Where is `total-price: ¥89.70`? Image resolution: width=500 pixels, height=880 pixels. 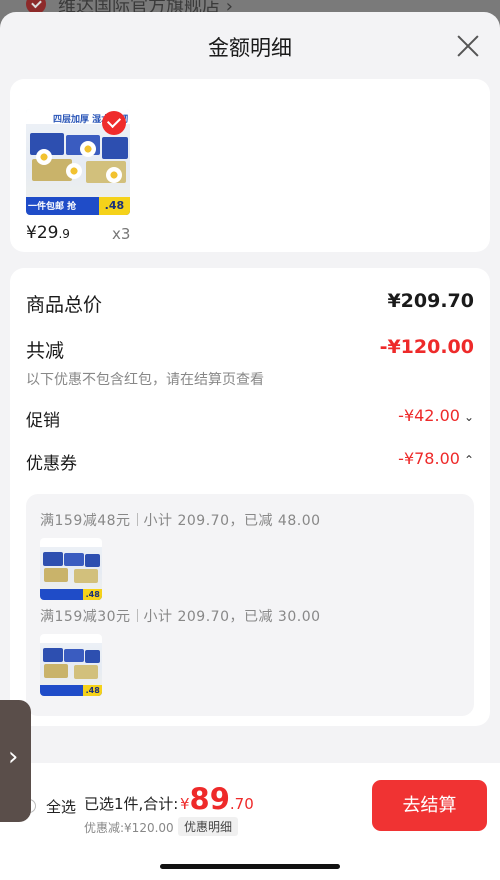
total-price: ¥89.70 is located at coordinates (217, 799).